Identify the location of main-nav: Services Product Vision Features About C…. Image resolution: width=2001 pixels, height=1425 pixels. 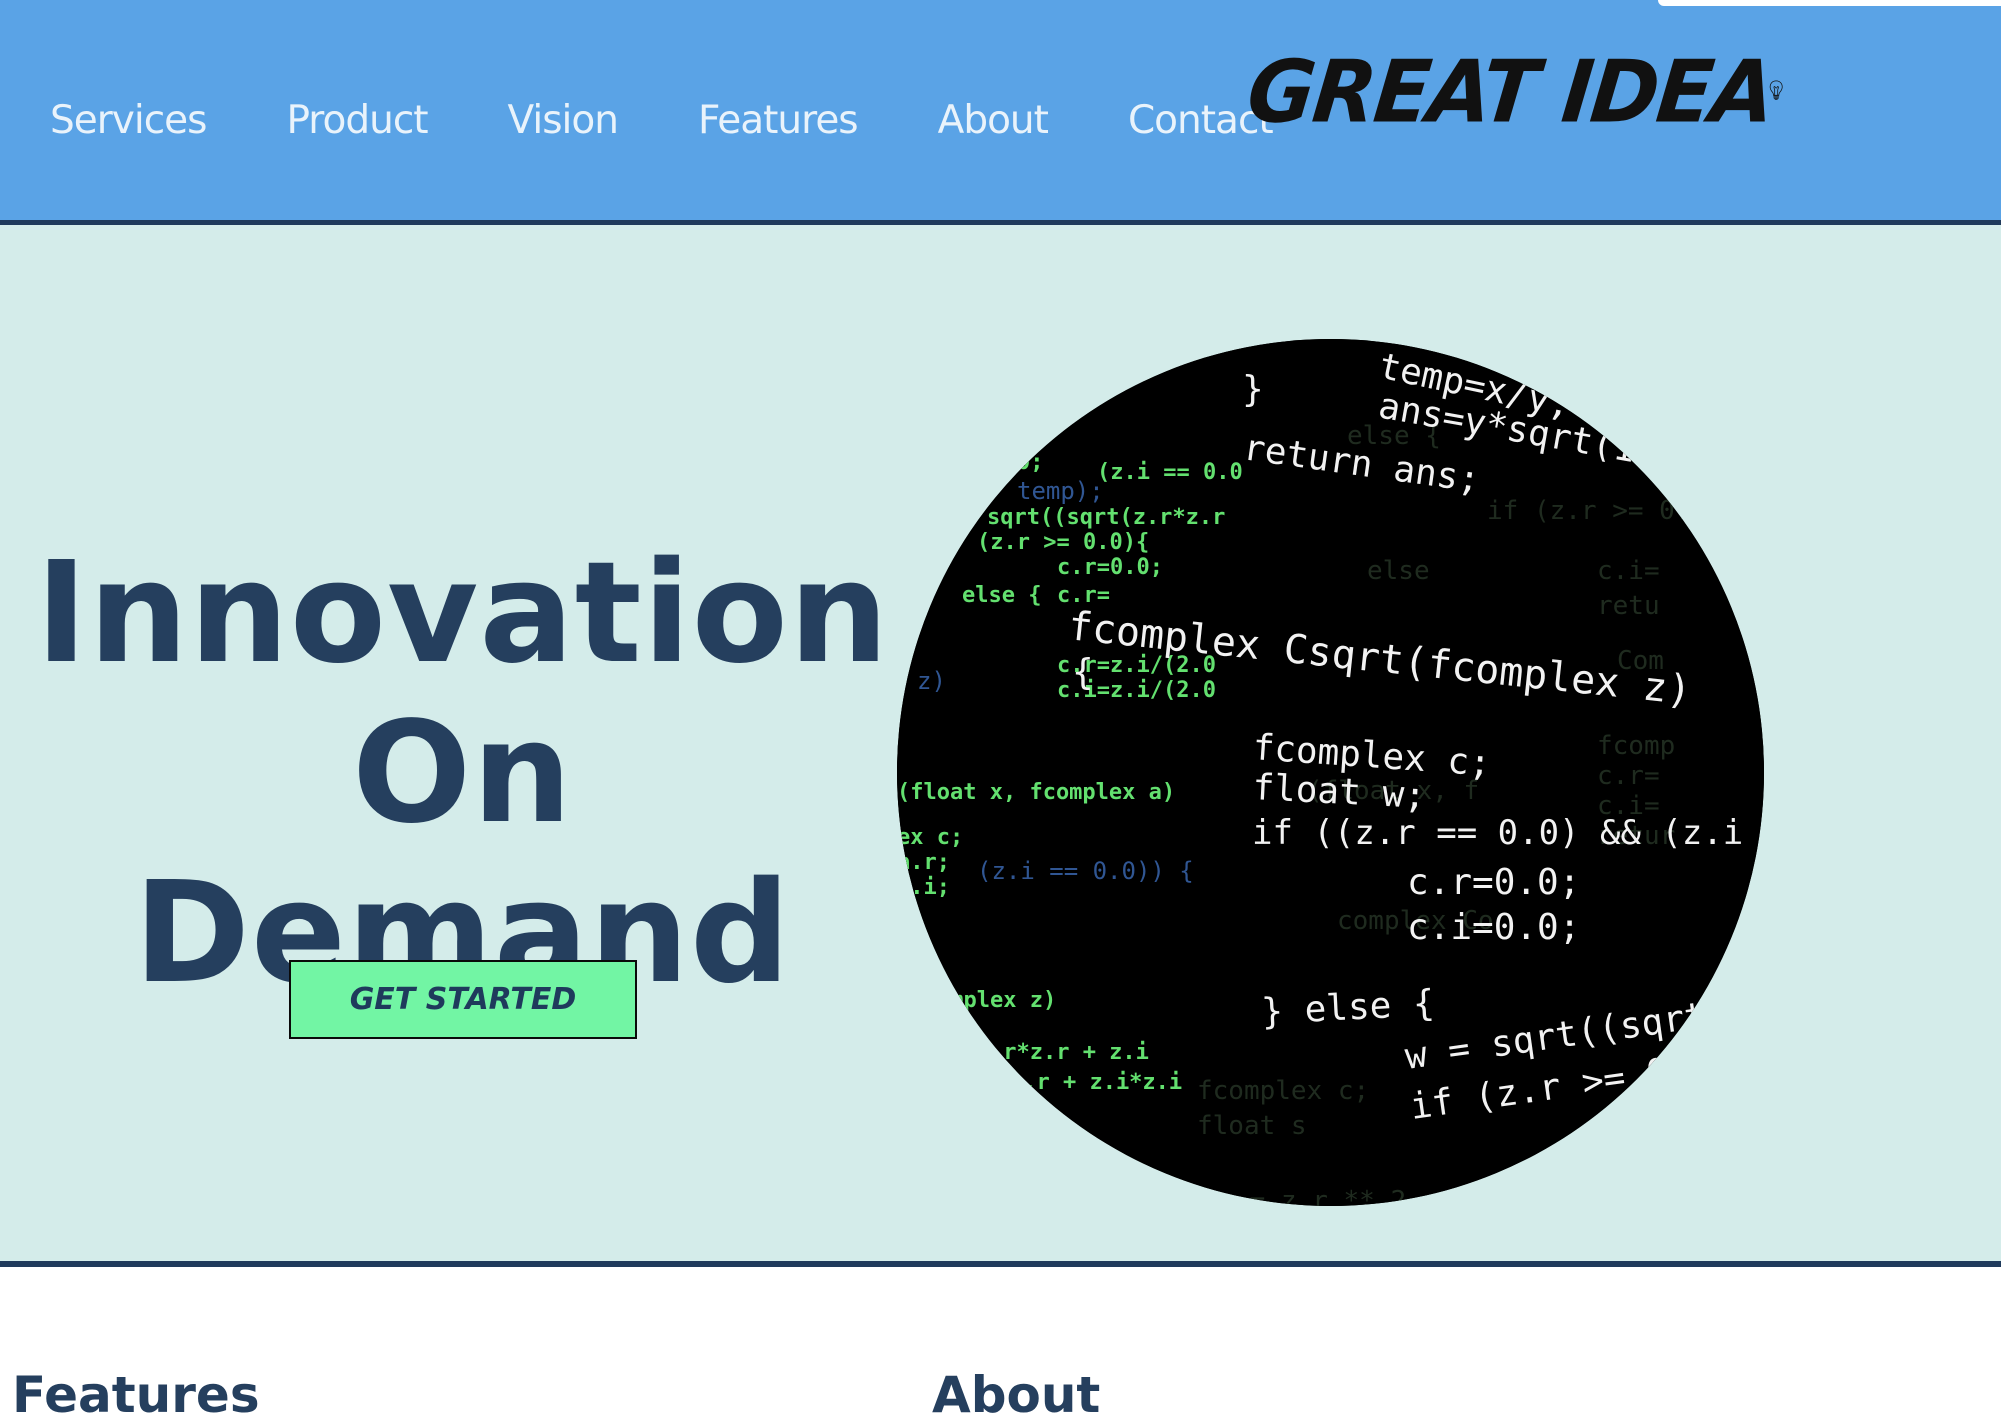
(662, 120).